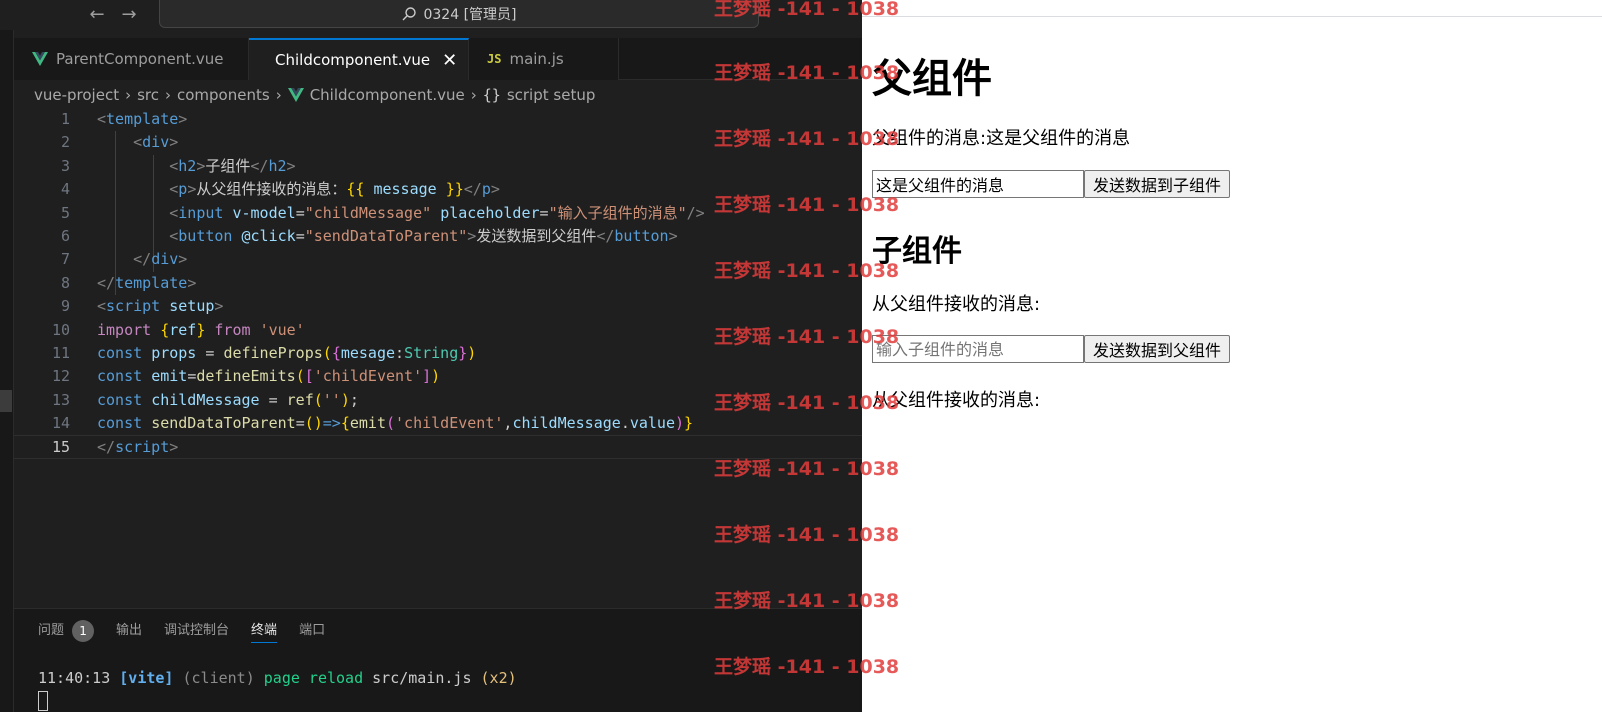  What do you see at coordinates (60, 399) in the screenshot?
I see `line-number: 13` at bounding box center [60, 399].